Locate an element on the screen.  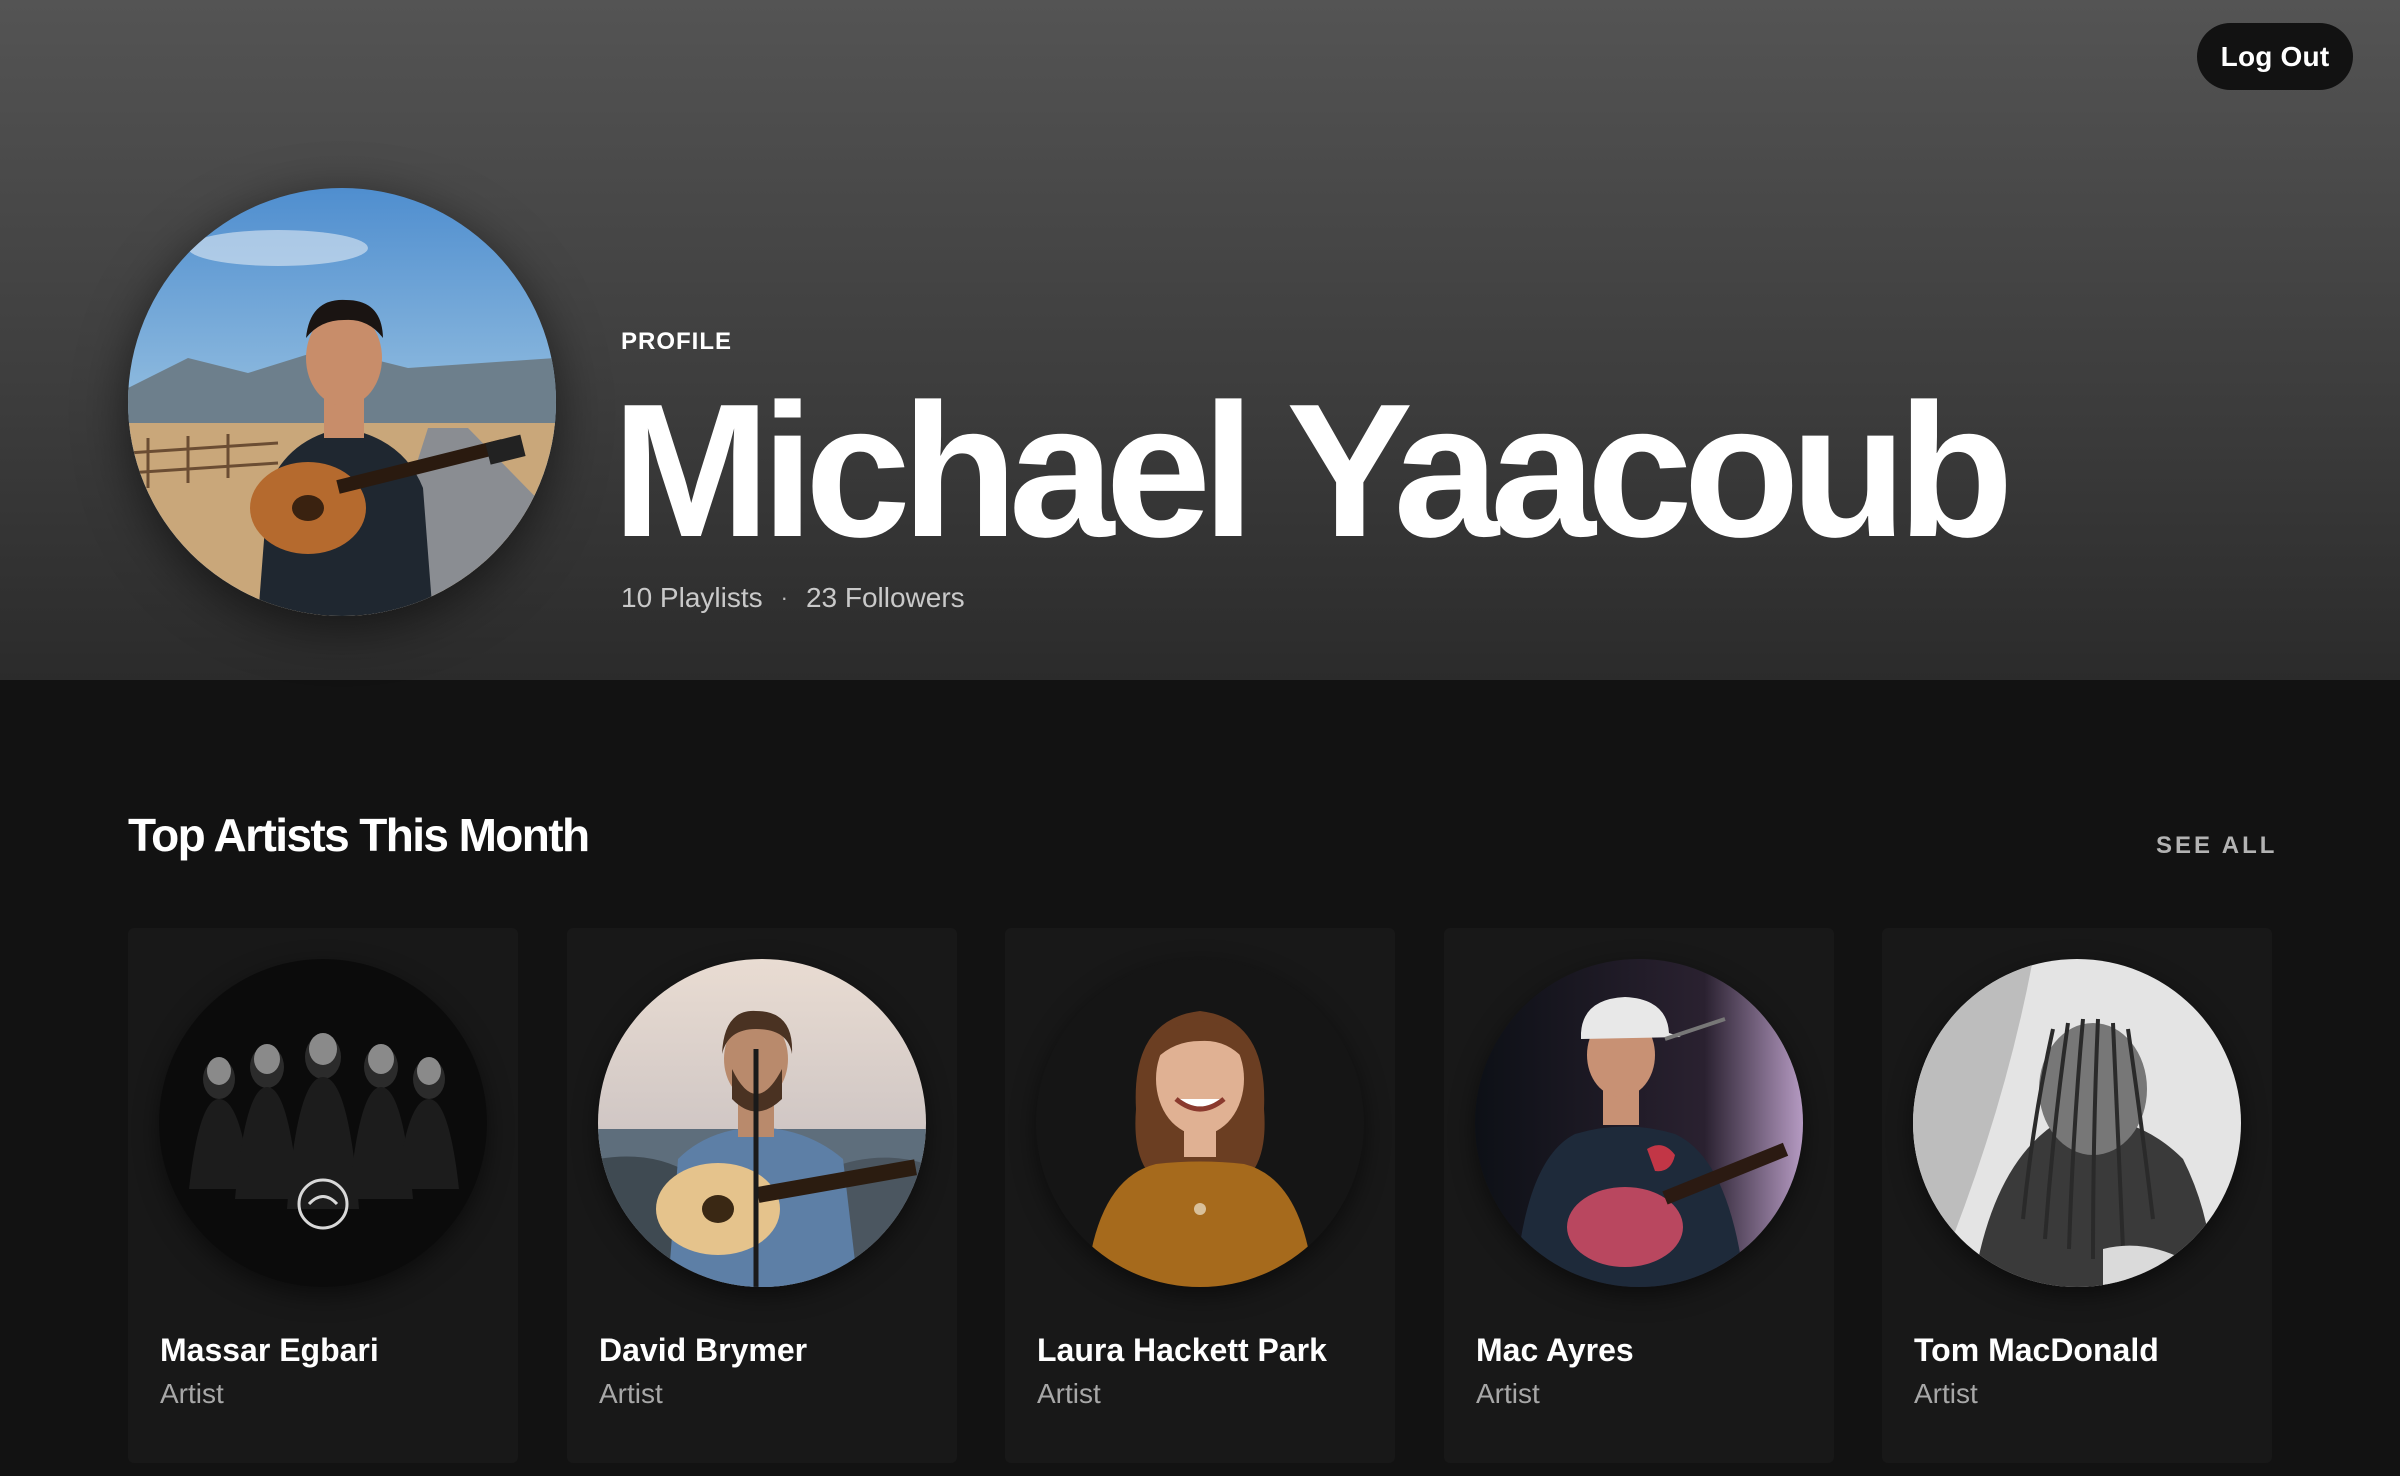
artist-card-tom-macdonald: Tom MacDonald Artist is located at coordinates (2077, 1195).